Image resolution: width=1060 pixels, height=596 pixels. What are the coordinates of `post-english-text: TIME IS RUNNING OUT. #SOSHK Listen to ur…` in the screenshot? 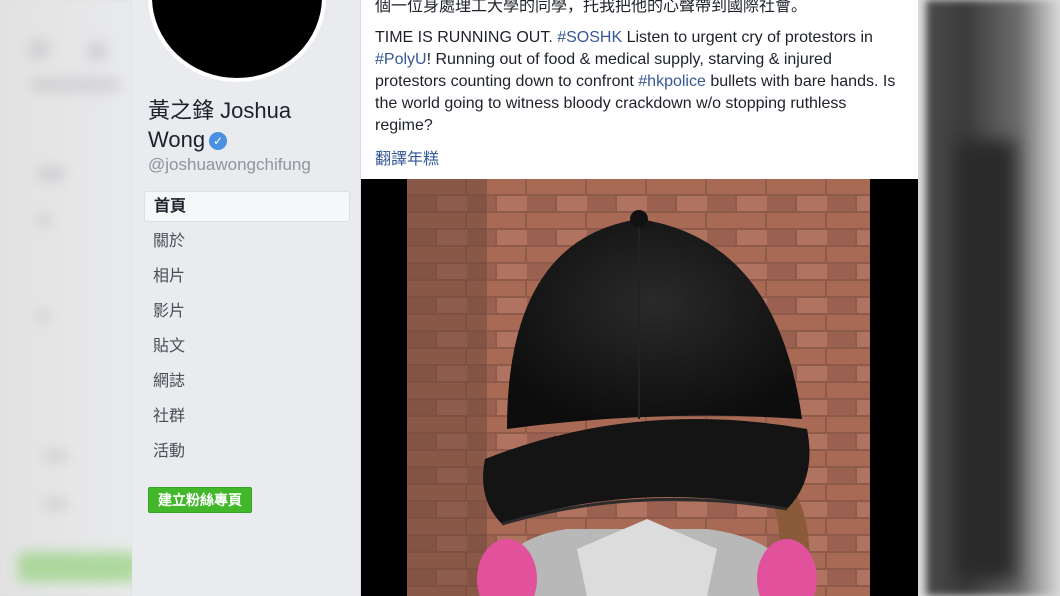 It's located at (640, 82).